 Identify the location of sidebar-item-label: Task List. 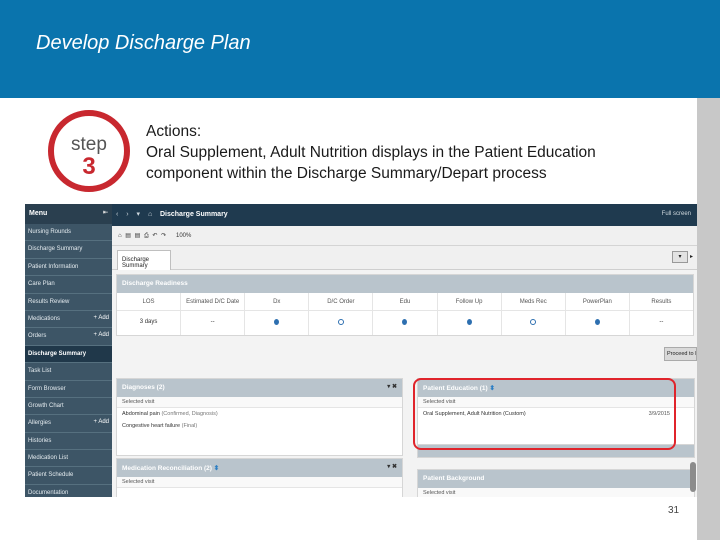
(40, 371).